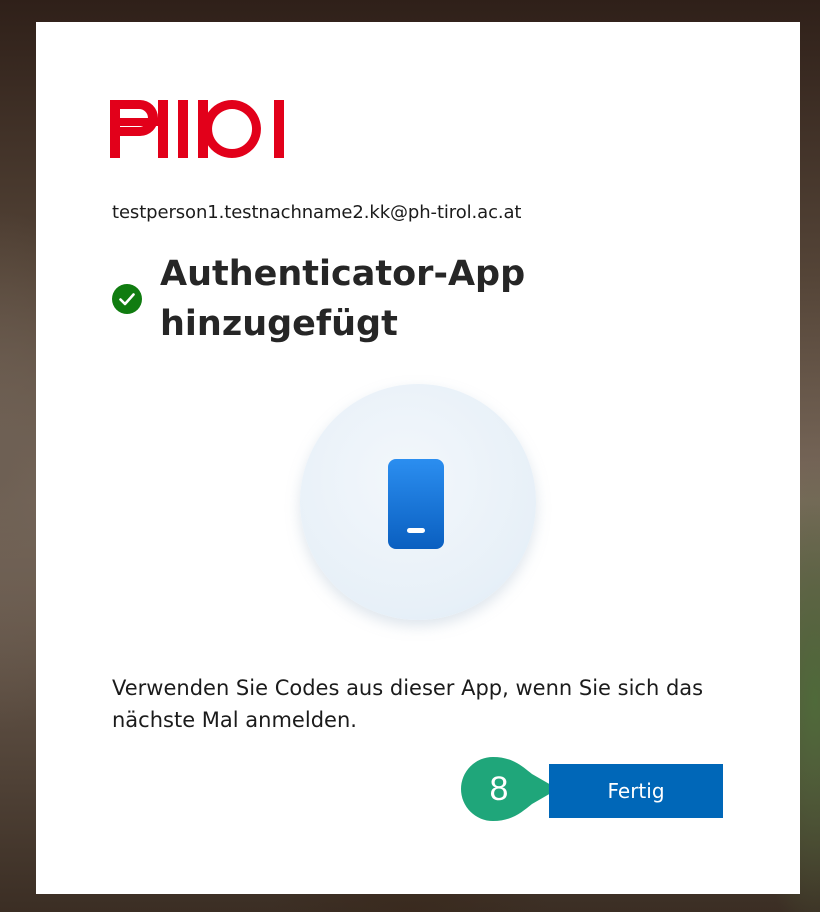  Describe the element at coordinates (636, 791) in the screenshot. I see `done-button: Fertig` at that location.